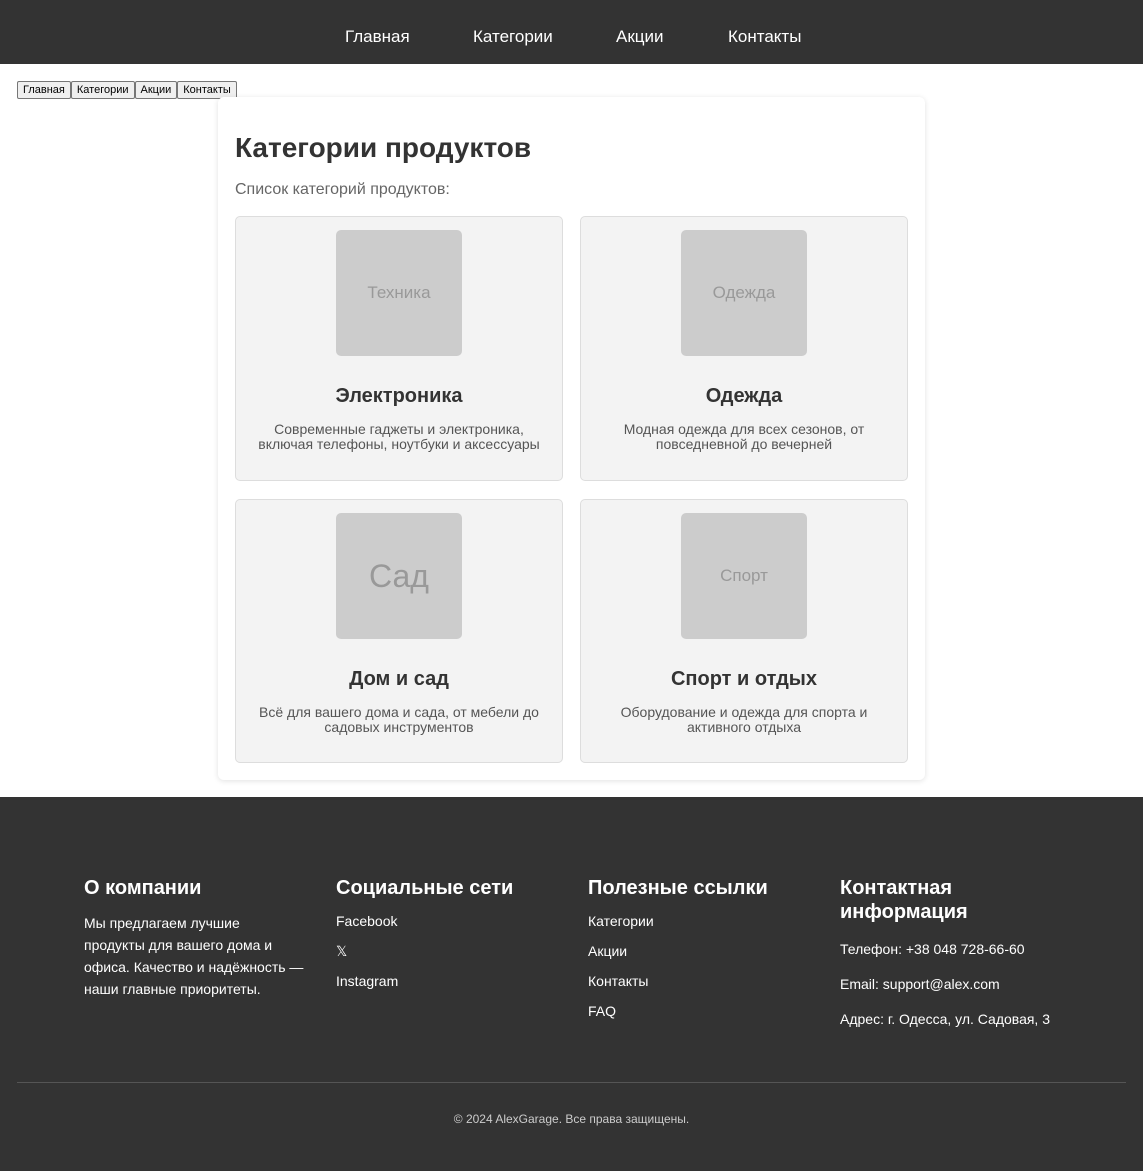 The height and width of the screenshot is (1171, 1143). What do you see at coordinates (744, 679) in the screenshot?
I see `category-name: Спорт и отдых` at bounding box center [744, 679].